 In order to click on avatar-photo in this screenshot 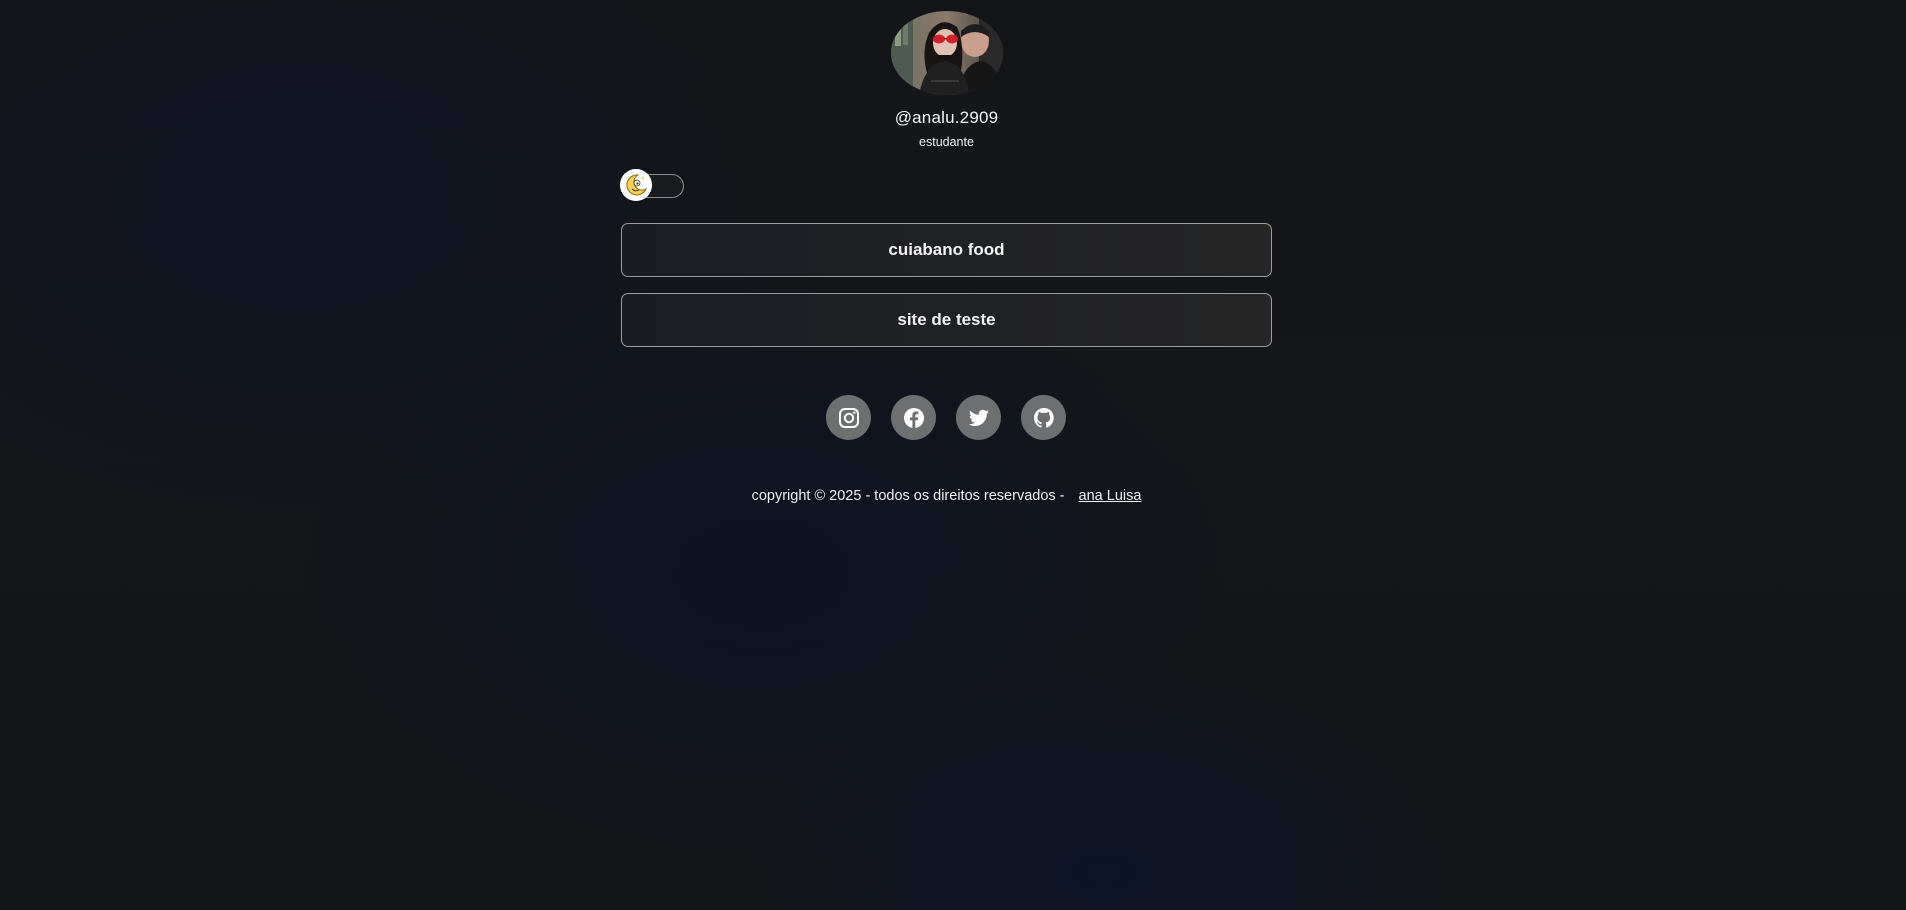, I will do `click(947, 53)`.